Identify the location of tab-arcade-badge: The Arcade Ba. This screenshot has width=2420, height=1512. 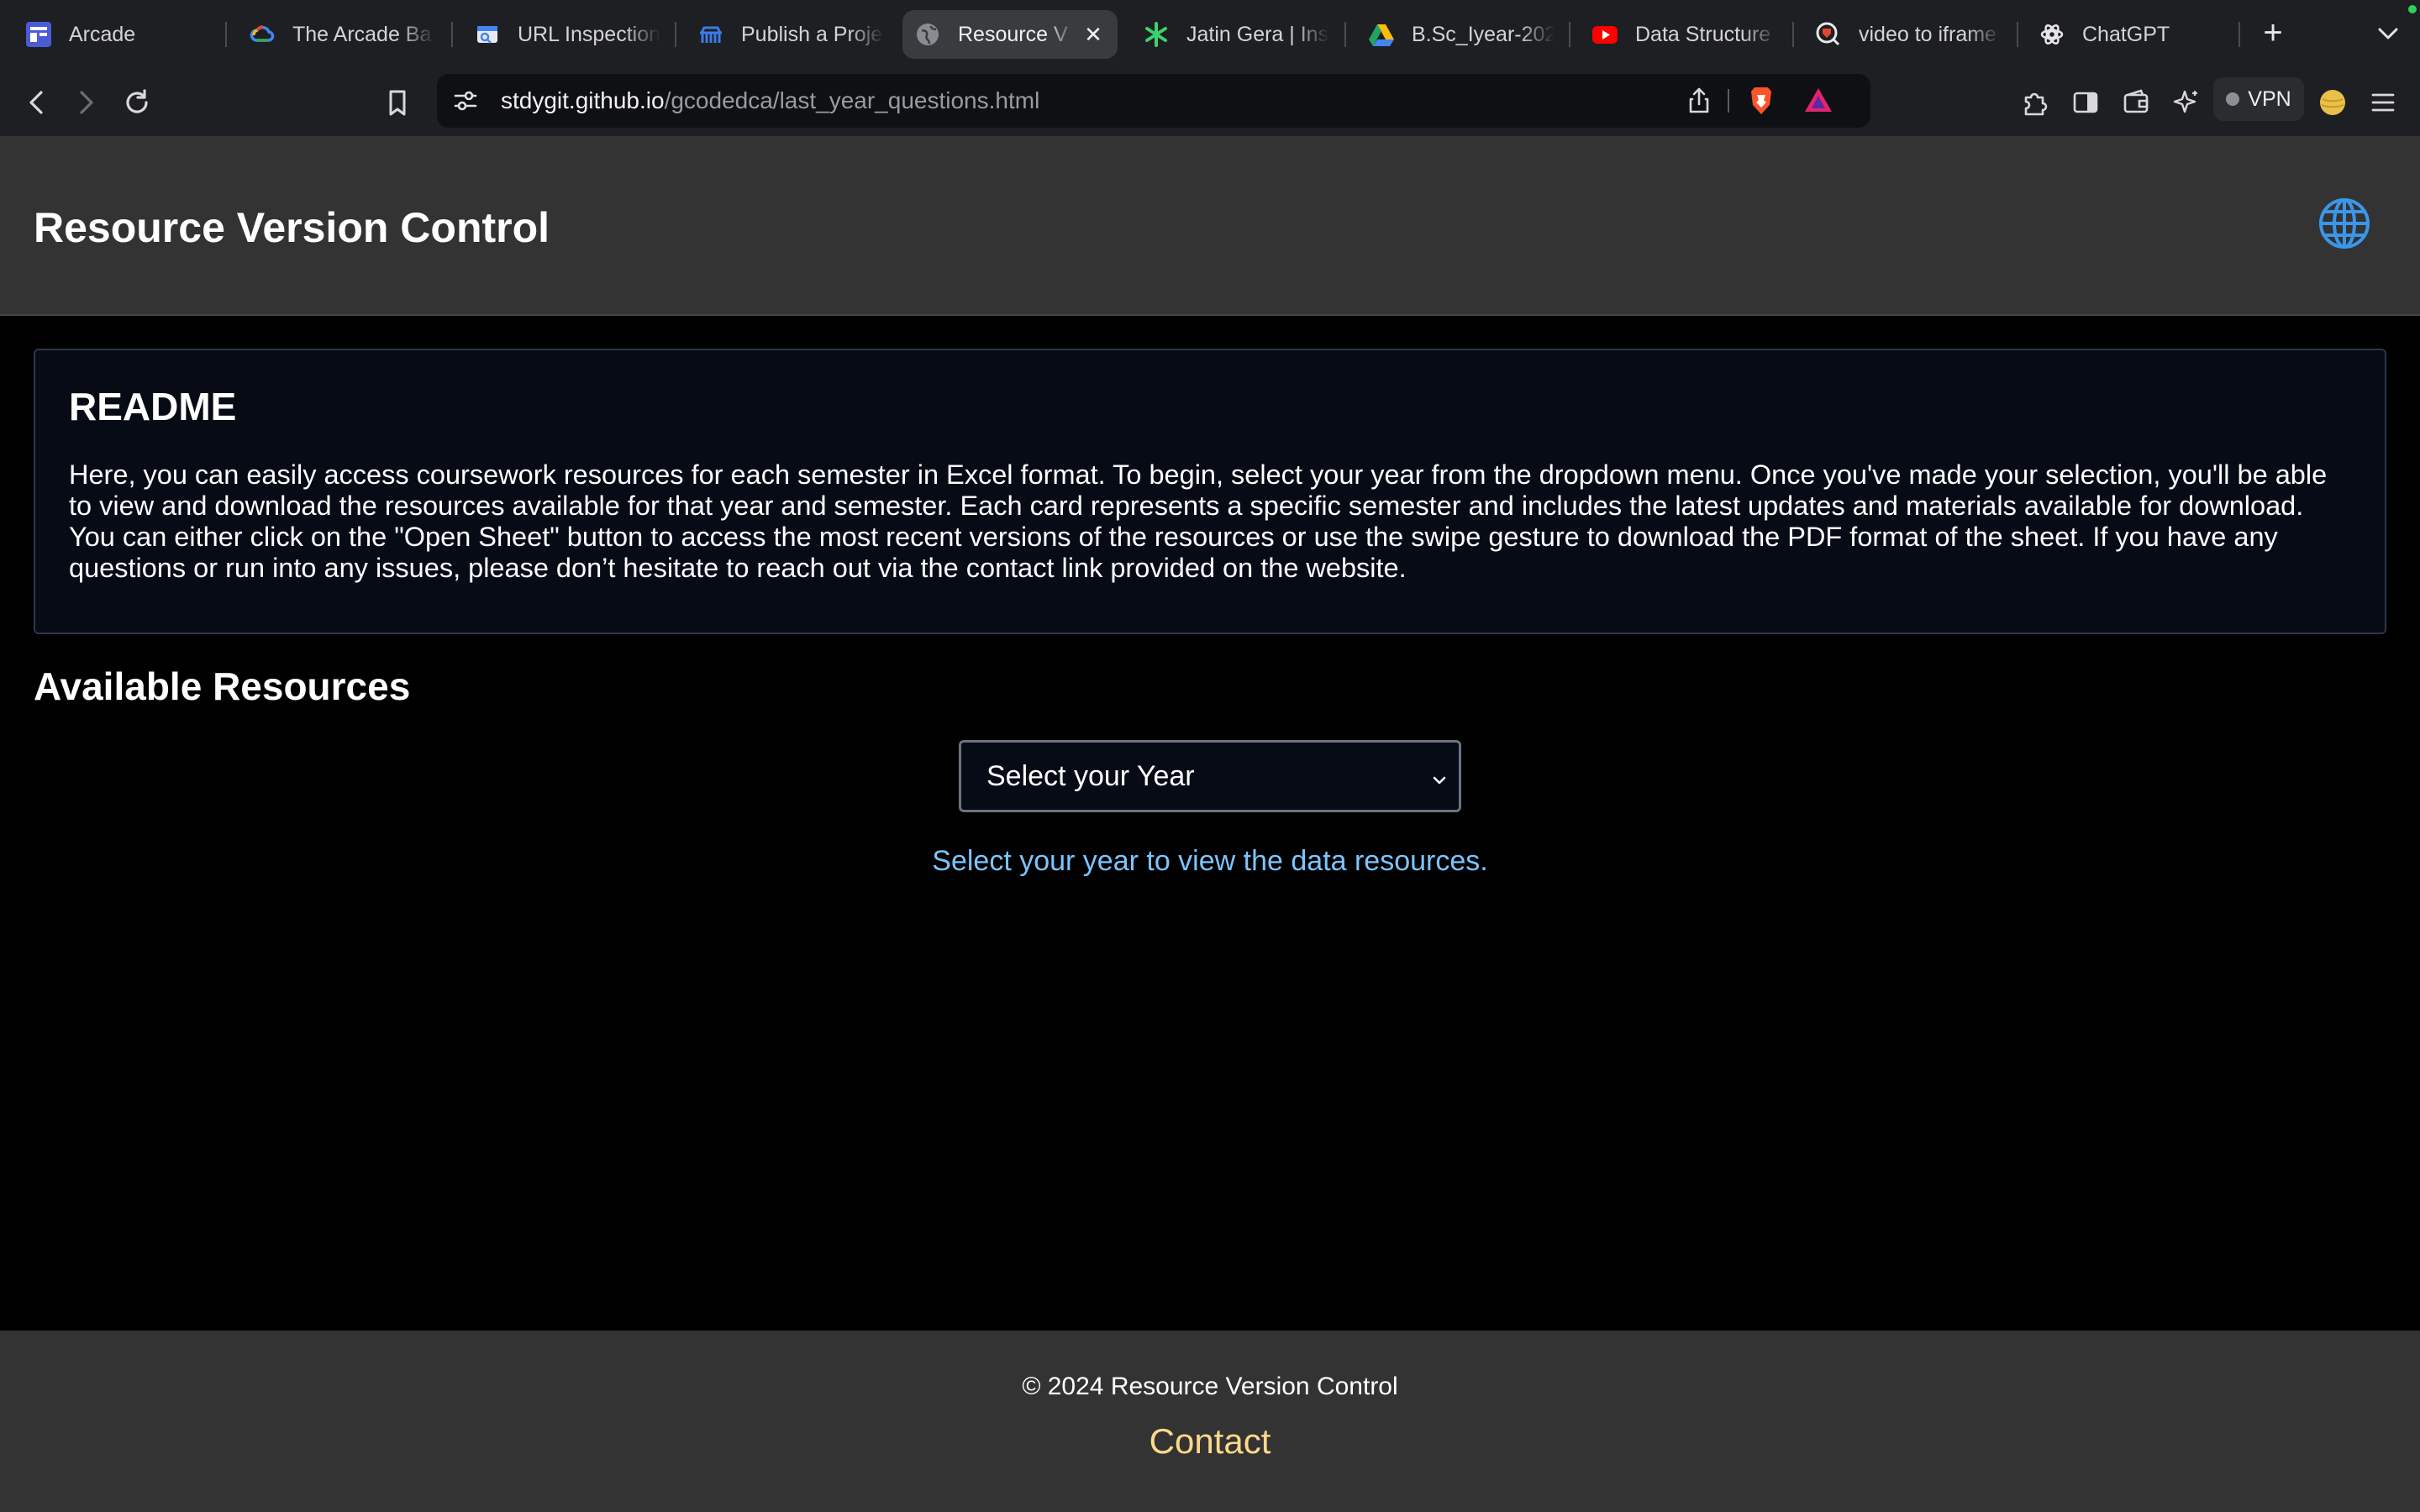
(342, 34).